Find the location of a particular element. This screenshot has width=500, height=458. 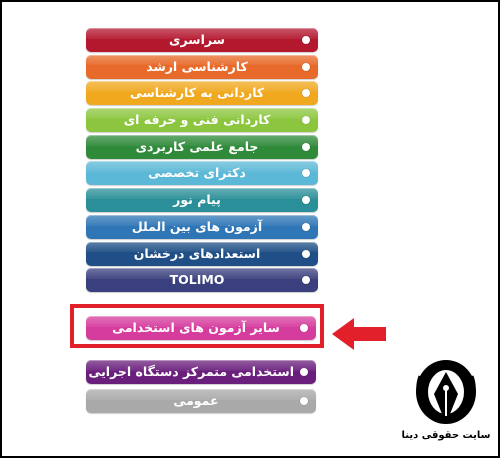

menu-item-masters: کارشناسی ارشد is located at coordinates (202, 66).